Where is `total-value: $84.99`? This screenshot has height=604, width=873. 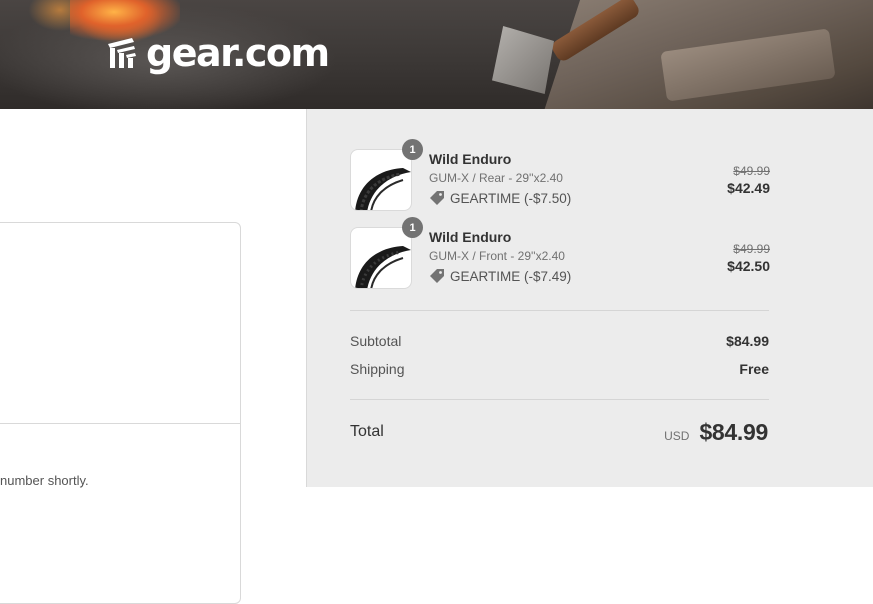
total-value: $84.99 is located at coordinates (733, 432).